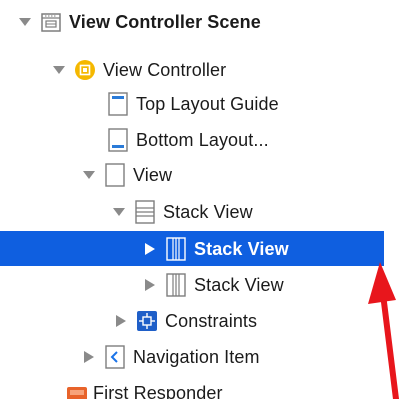 Image resolution: width=404 pixels, height=399 pixels. I want to click on outline-row-stack-view: Stack View, so click(192, 211).